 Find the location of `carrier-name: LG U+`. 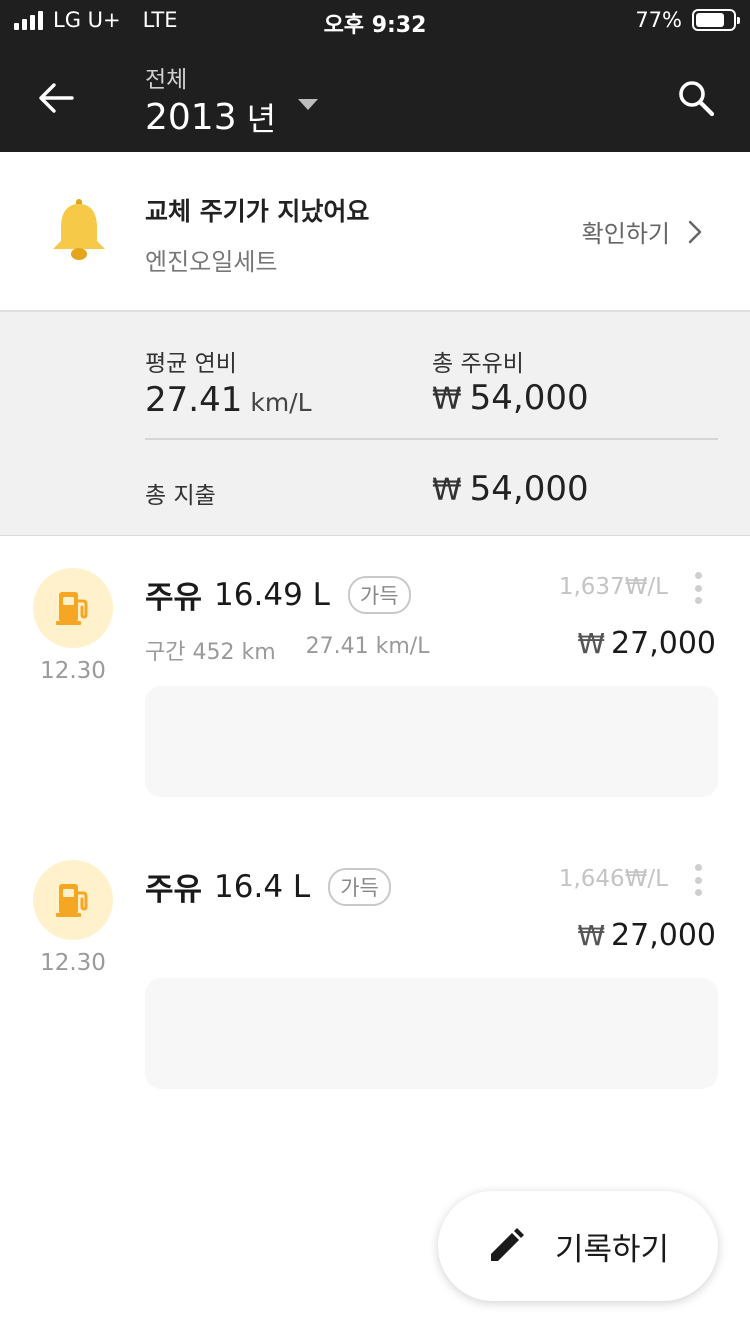

carrier-name: LG U+ is located at coordinates (87, 20).